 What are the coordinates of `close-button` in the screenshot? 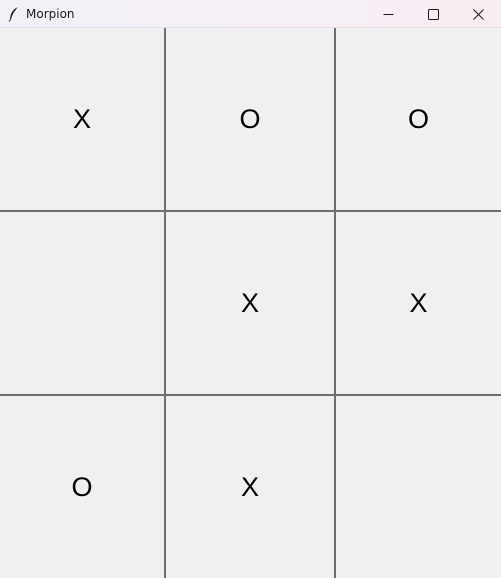 It's located at (478, 14).